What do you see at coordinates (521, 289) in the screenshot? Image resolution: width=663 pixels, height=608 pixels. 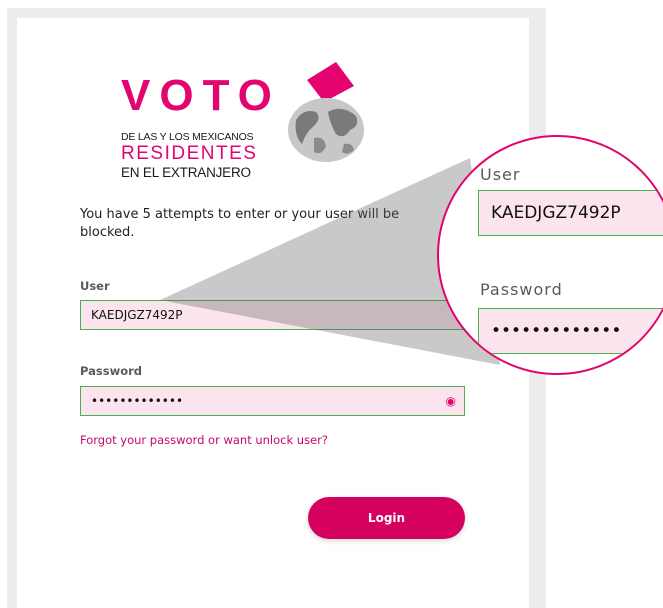 I see `zoom-password-label: Password` at bounding box center [521, 289].